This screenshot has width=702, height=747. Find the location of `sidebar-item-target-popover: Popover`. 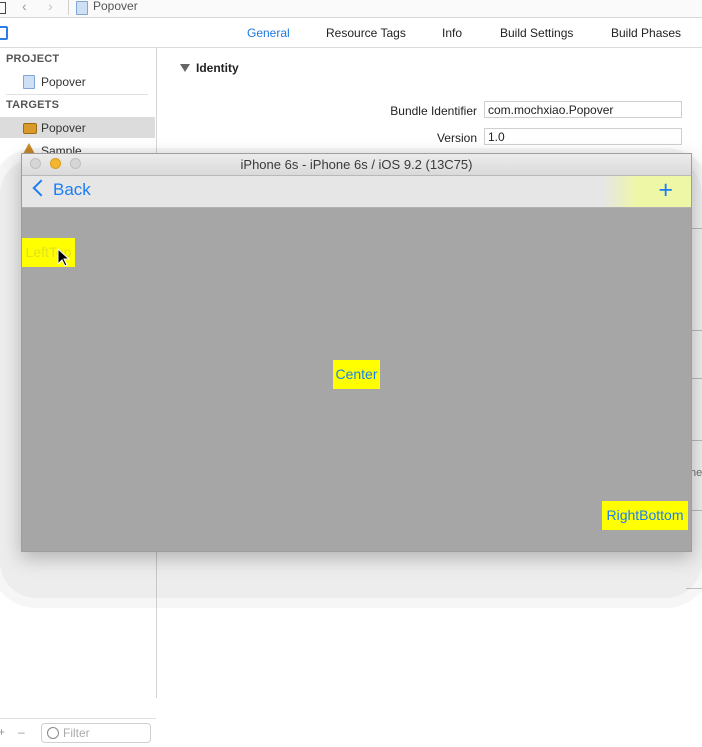

sidebar-item-target-popover: Popover is located at coordinates (77, 127).